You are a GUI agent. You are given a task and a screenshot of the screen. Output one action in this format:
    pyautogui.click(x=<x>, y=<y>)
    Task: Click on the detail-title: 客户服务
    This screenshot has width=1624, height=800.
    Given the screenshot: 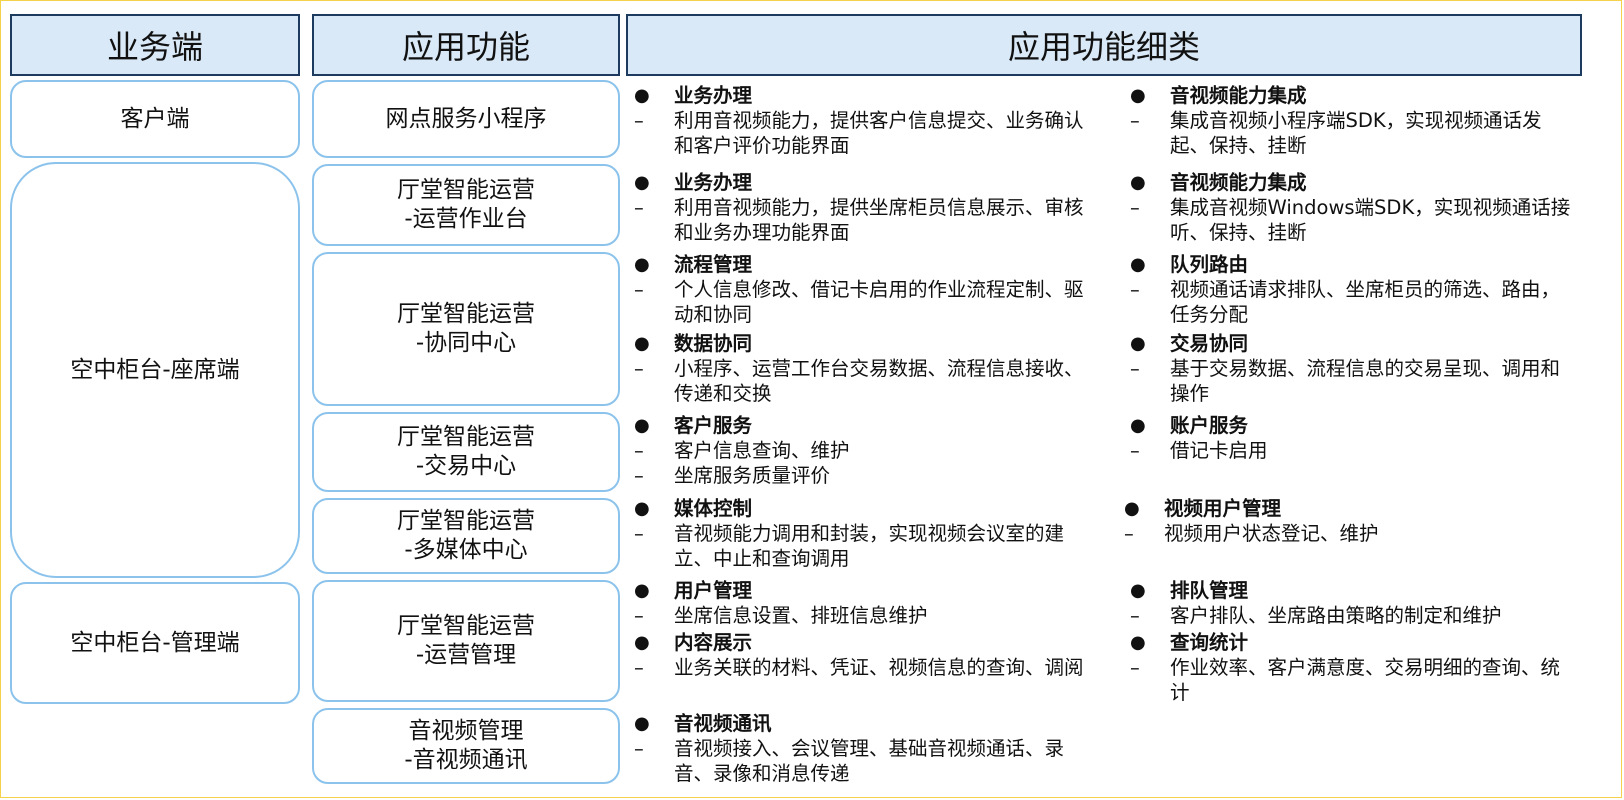 What is the action you would take?
    pyautogui.click(x=713, y=425)
    